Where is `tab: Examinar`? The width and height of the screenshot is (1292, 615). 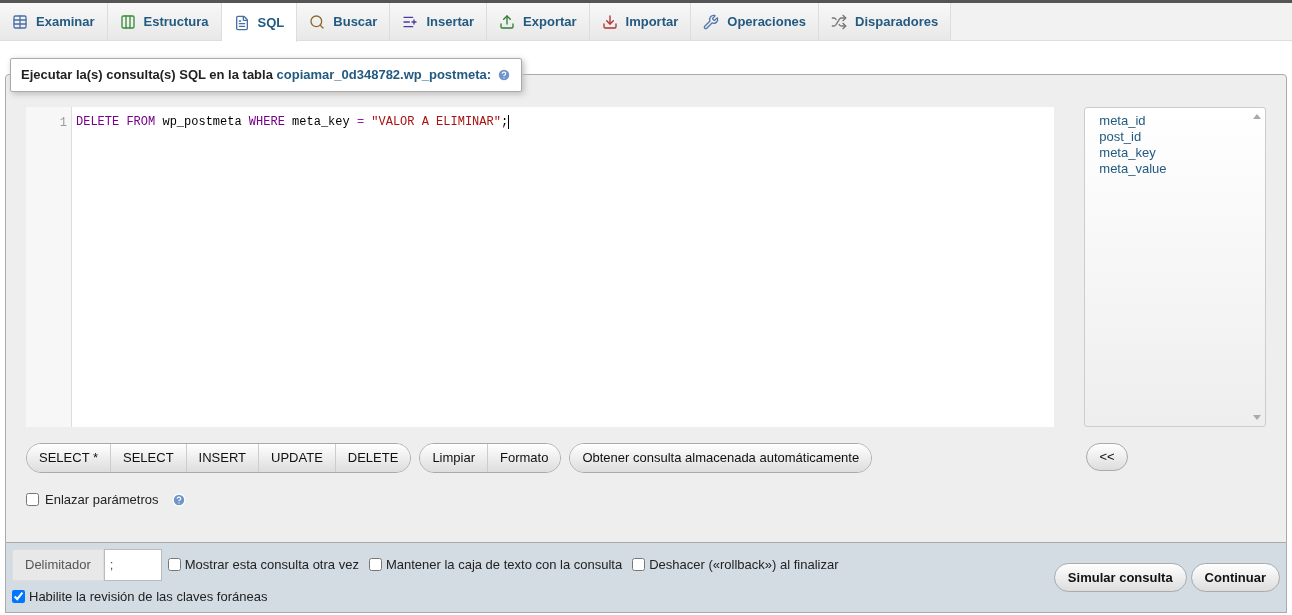 tab: Examinar is located at coordinates (54, 21).